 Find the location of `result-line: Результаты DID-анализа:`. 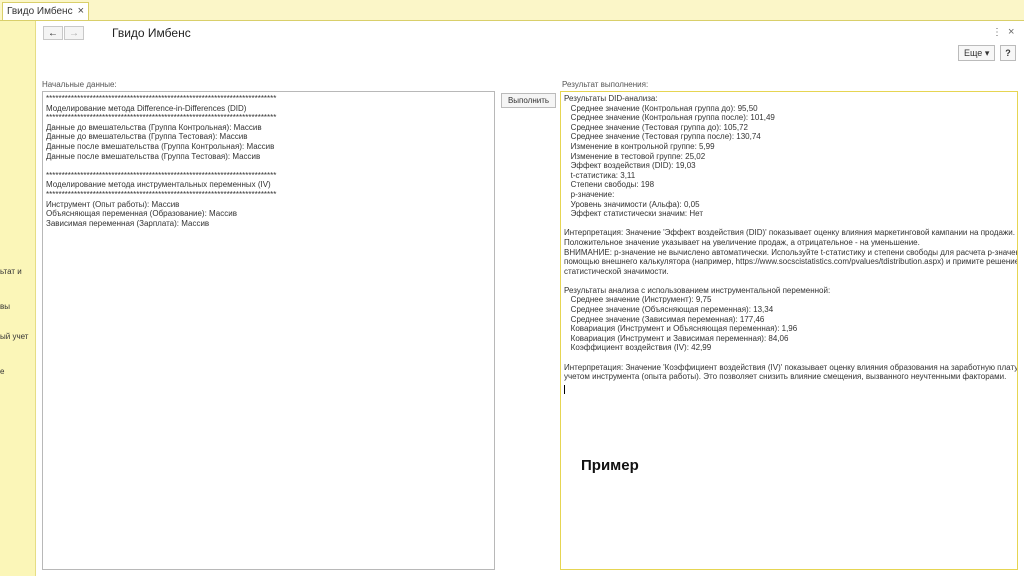

result-line: Результаты DID-анализа: is located at coordinates (611, 98).